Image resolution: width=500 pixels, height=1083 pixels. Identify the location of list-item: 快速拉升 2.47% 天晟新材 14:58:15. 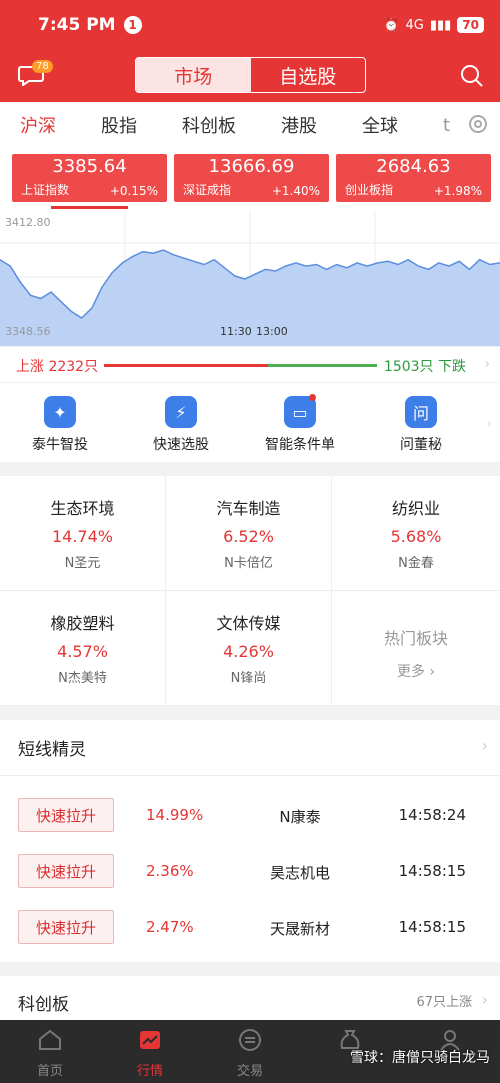
(250, 928).